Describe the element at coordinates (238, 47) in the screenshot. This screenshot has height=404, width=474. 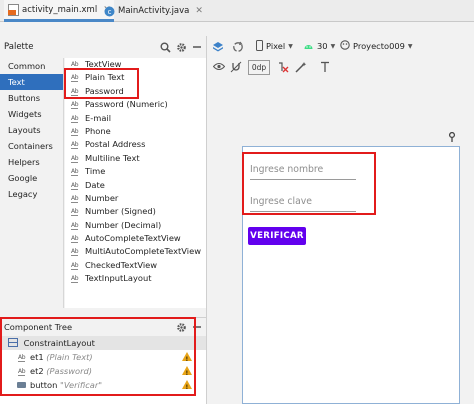
I see `orientation-icon` at that location.